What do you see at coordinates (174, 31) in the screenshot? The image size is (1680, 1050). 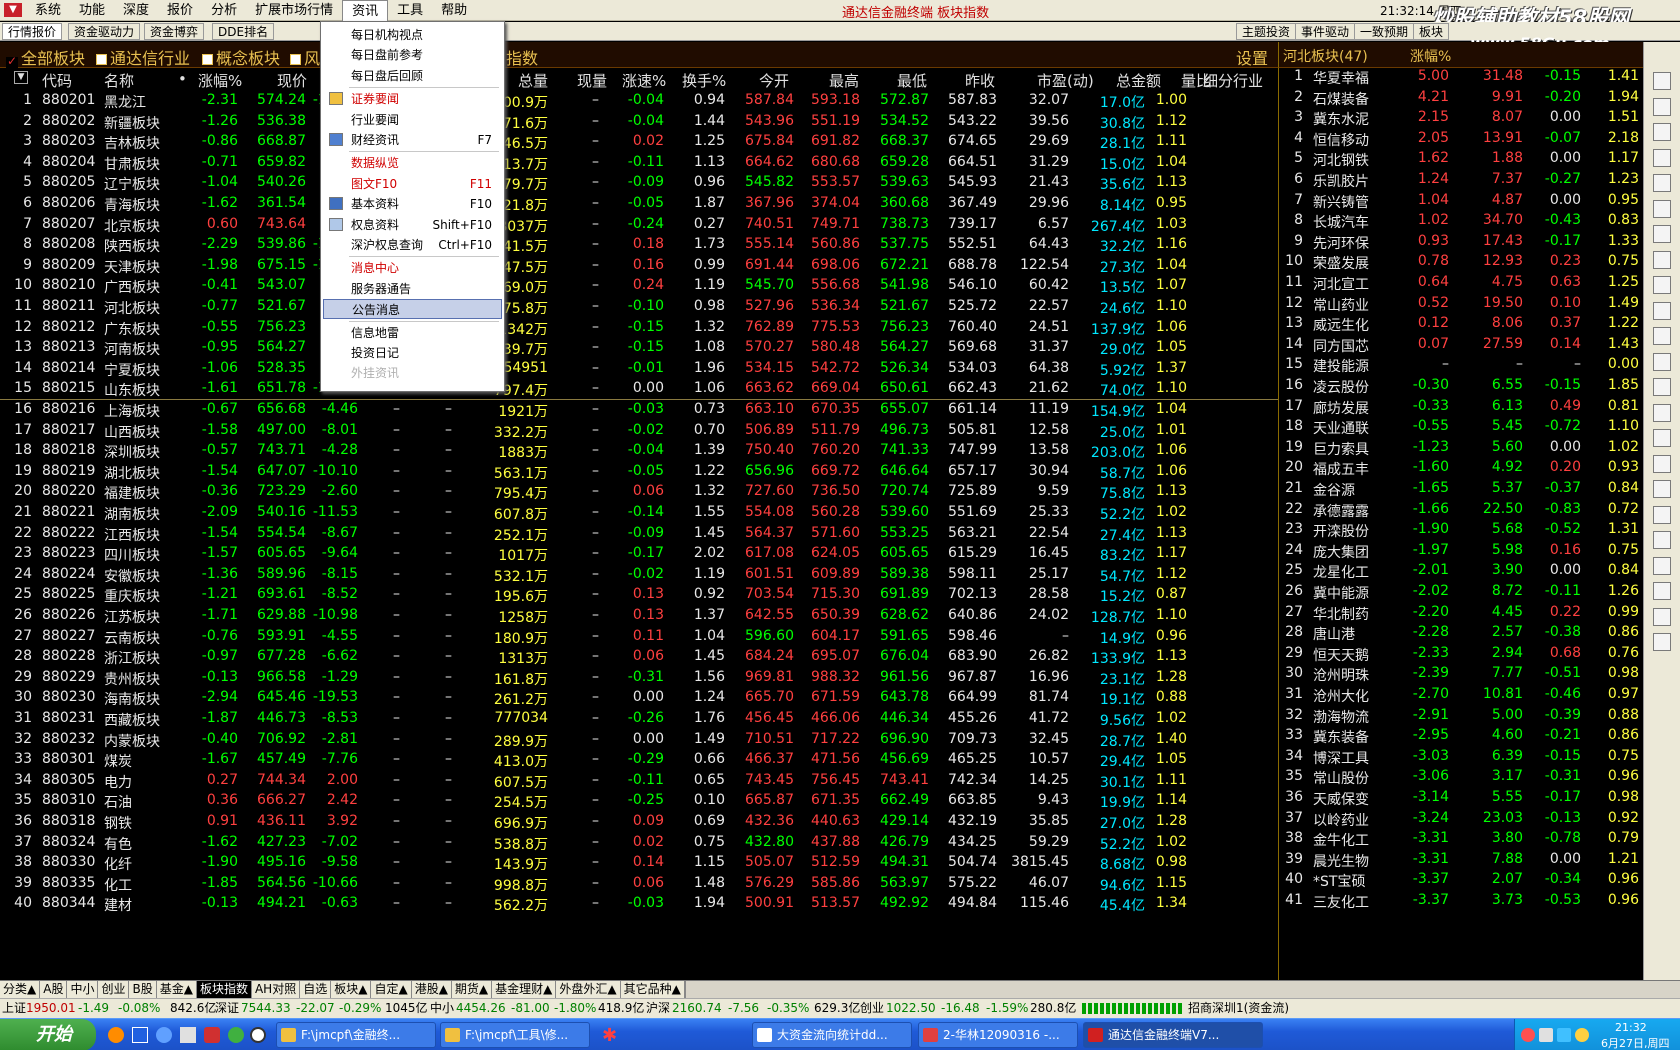 I see `tab-fund-game: 资金博弈` at bounding box center [174, 31].